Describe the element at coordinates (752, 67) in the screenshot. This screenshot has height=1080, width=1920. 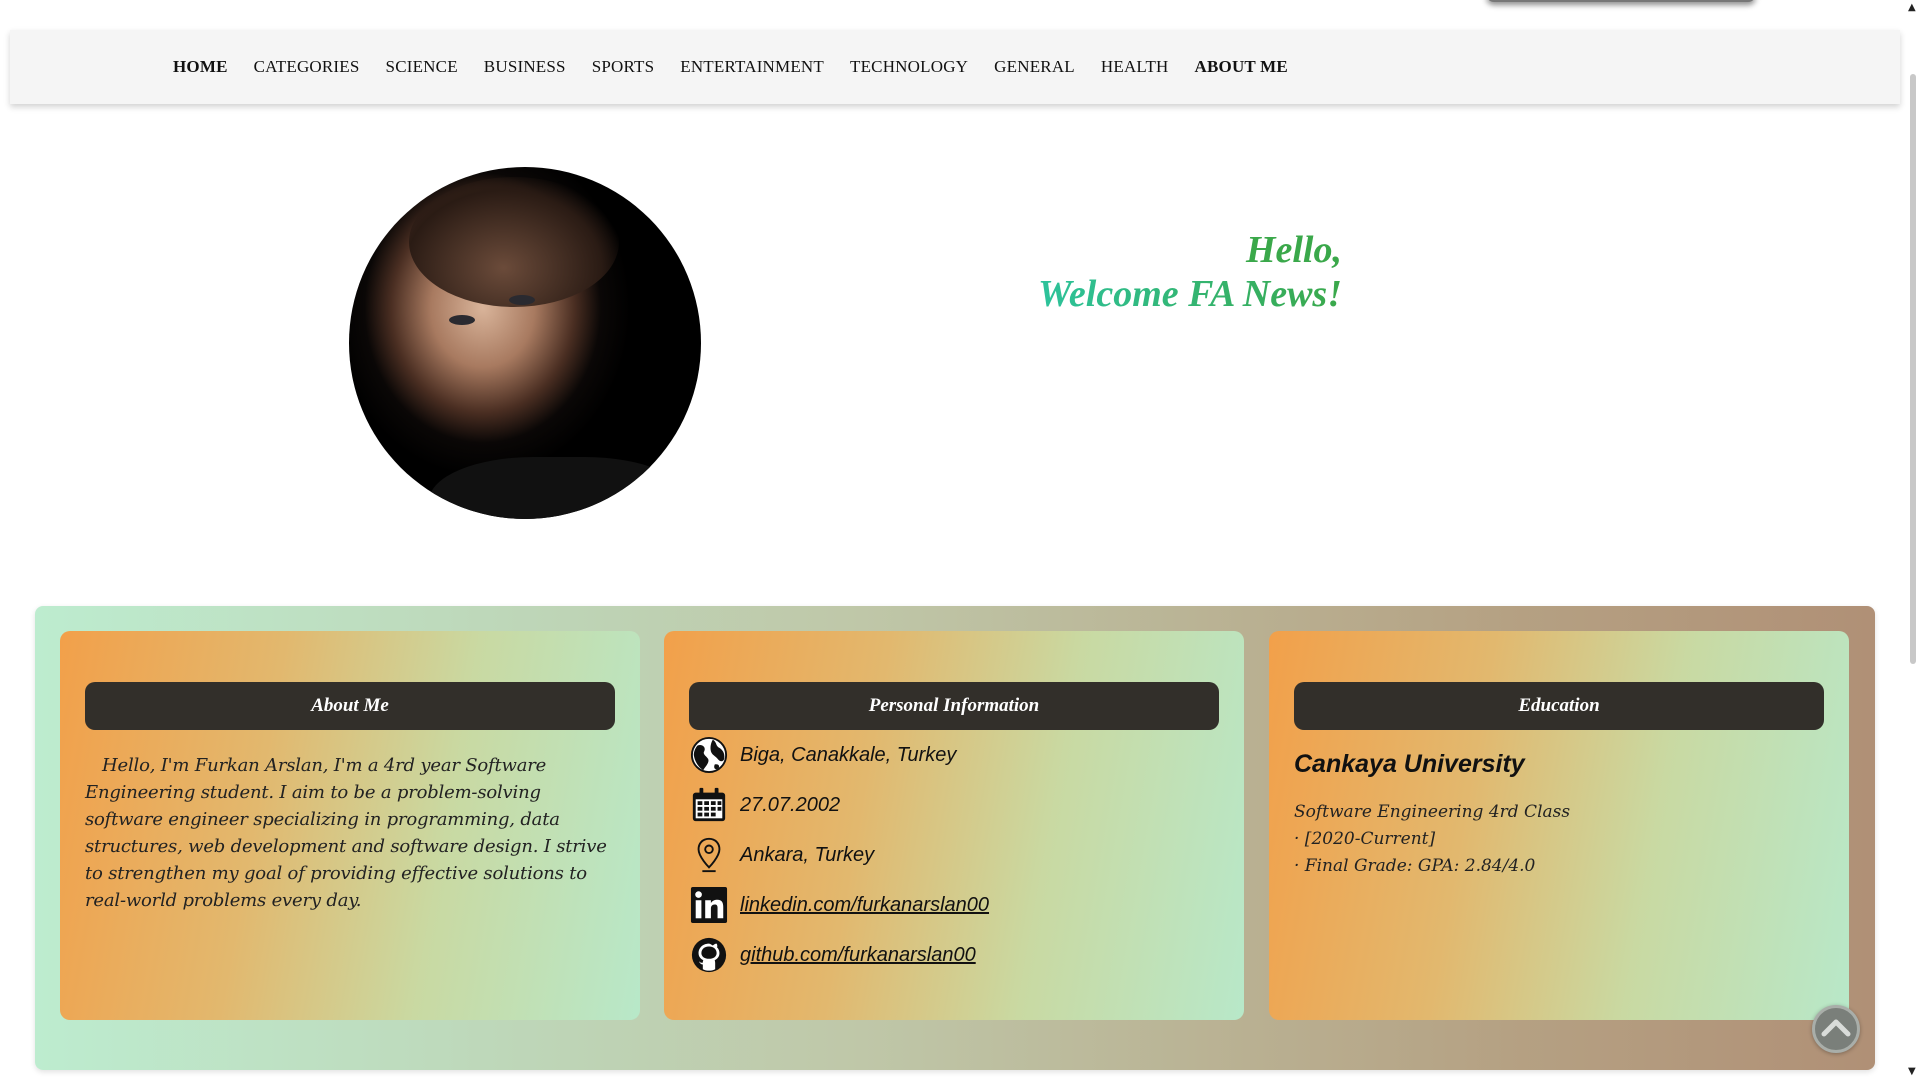
I see `nav-entertainment: ENTERTAINMENT` at that location.